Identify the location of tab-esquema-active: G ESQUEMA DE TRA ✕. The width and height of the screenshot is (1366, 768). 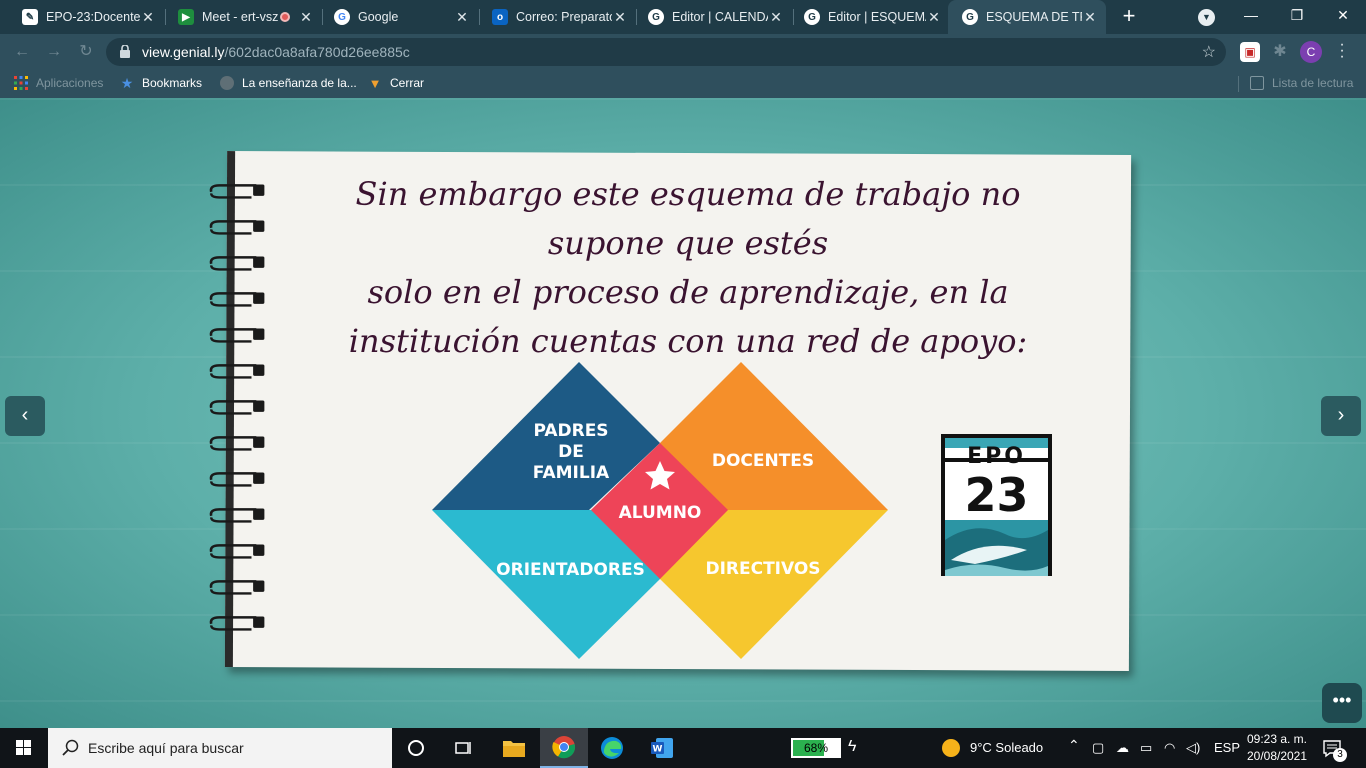
(1027, 17).